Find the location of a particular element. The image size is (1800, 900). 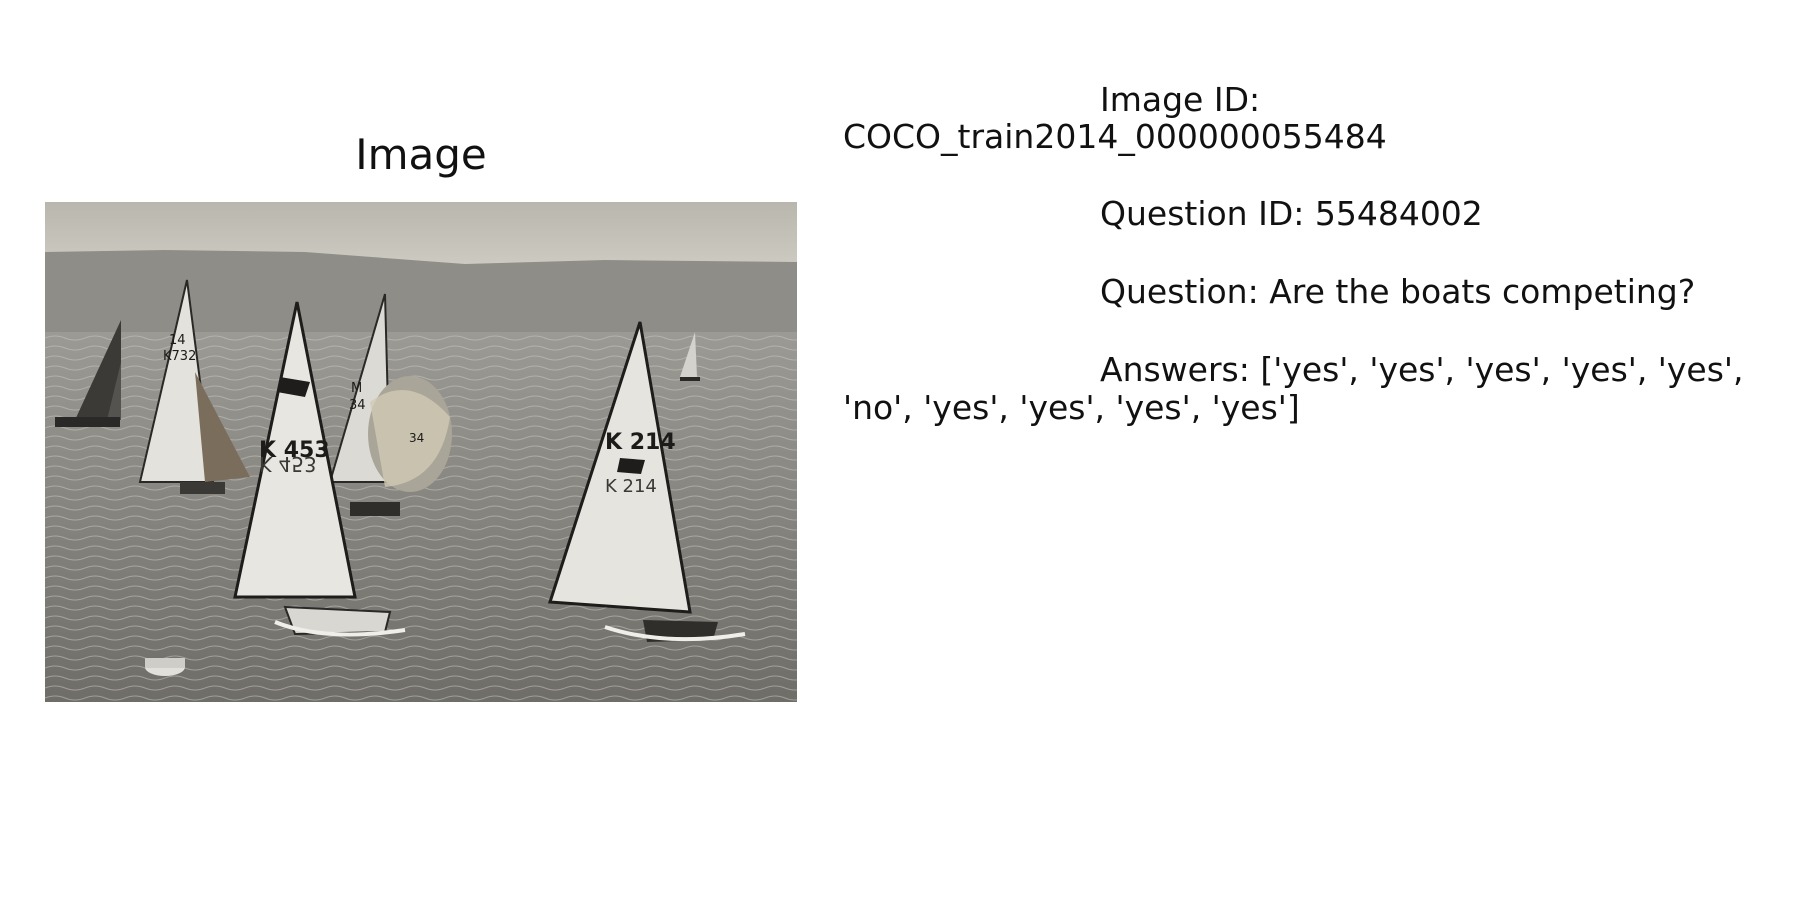

svg-text: K 453 is located at coordinates (288, 464).